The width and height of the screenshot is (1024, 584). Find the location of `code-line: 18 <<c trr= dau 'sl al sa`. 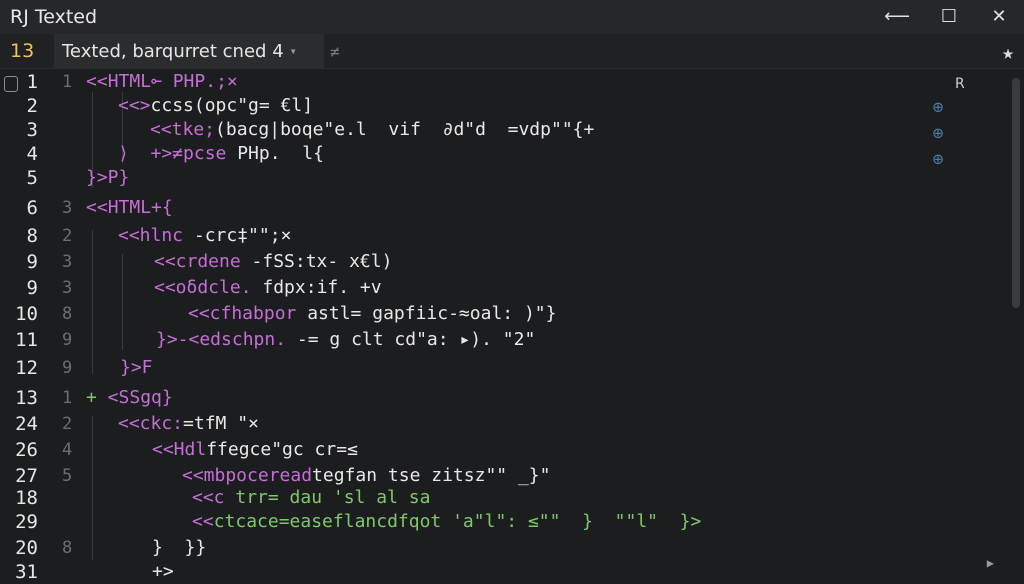

code-line: 18 <<c trr= dau 'sl al sa is located at coordinates (500, 498).